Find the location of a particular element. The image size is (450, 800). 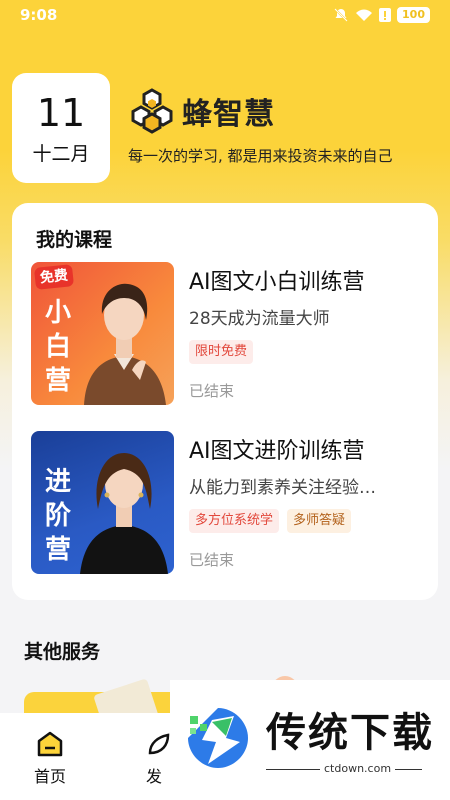

course-tags: 多方位系统学 多师答疑 is located at coordinates (270, 521).